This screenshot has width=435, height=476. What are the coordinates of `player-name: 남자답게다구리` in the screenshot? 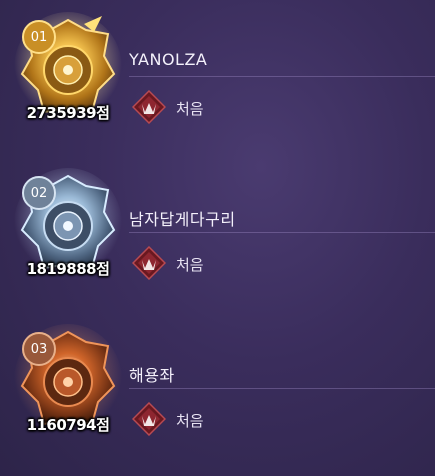 It's located at (182, 219).